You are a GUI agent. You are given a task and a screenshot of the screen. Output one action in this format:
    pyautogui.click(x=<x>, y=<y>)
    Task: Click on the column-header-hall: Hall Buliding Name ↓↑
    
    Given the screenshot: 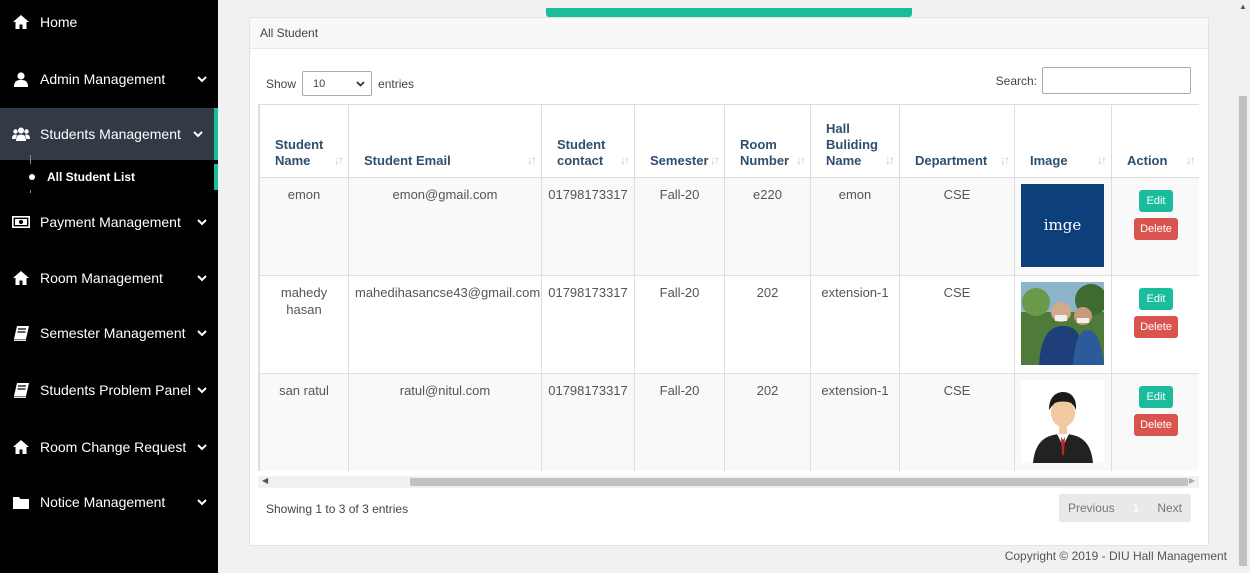 What is the action you would take?
    pyautogui.click(x=855, y=141)
    